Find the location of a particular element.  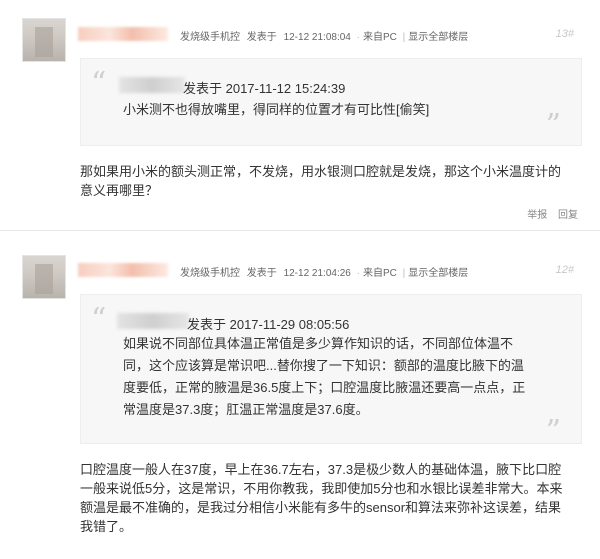

quote-line: 常温度是37.3度；肛温正常温度是37.6度。 is located at coordinates (246, 409).